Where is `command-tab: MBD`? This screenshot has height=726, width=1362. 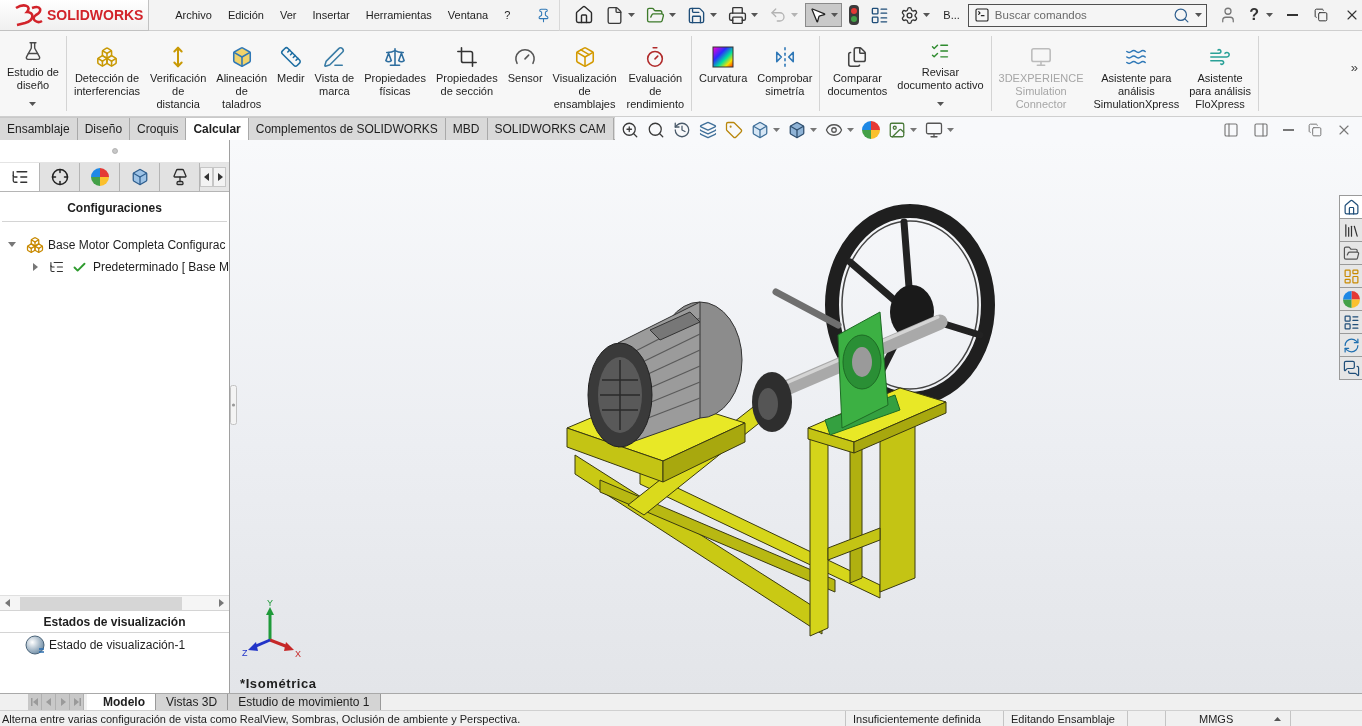 command-tab: MBD is located at coordinates (466, 129).